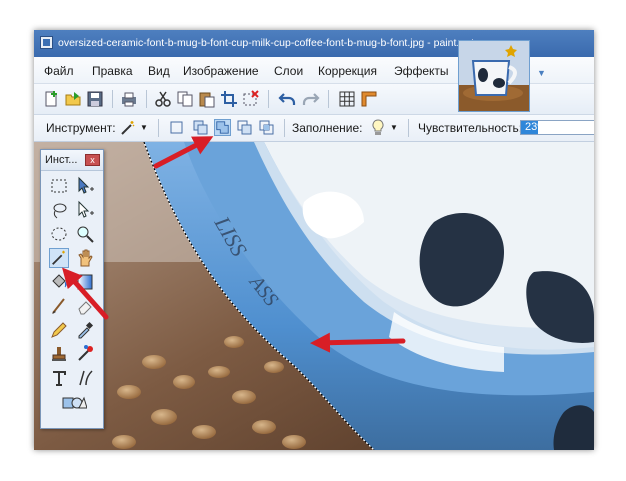 The image size is (626, 481). What do you see at coordinates (287, 99) in the screenshot?
I see `undo-icon` at bounding box center [287, 99].